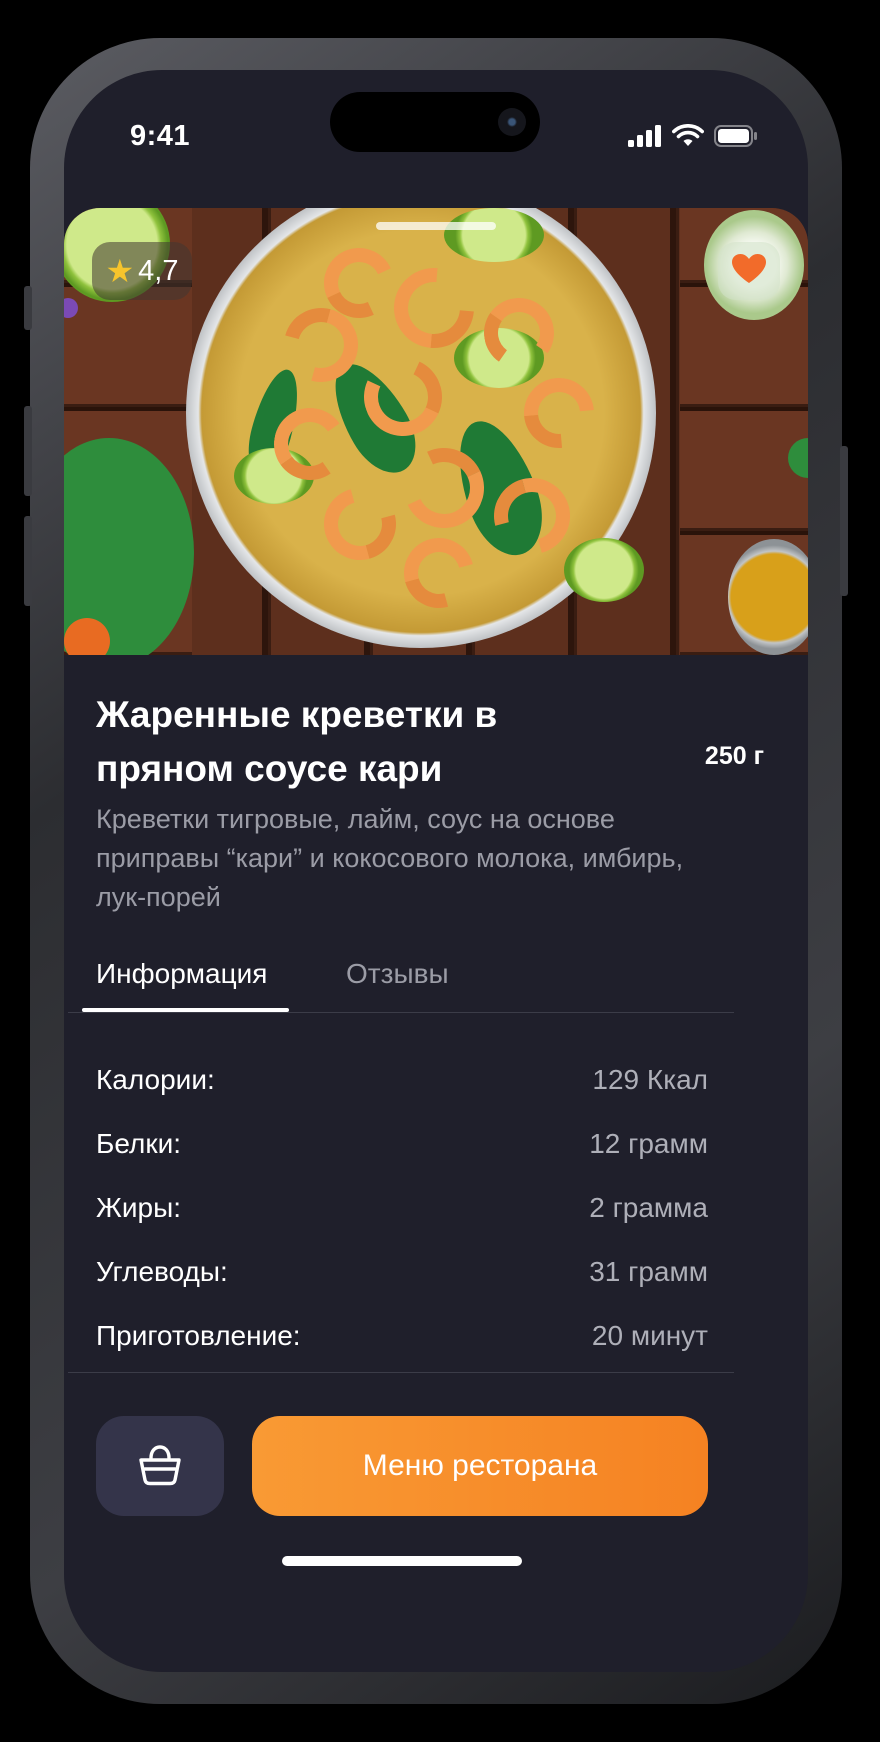 This screenshot has height=1742, width=880. What do you see at coordinates (736, 138) in the screenshot?
I see `battery-icon` at bounding box center [736, 138].